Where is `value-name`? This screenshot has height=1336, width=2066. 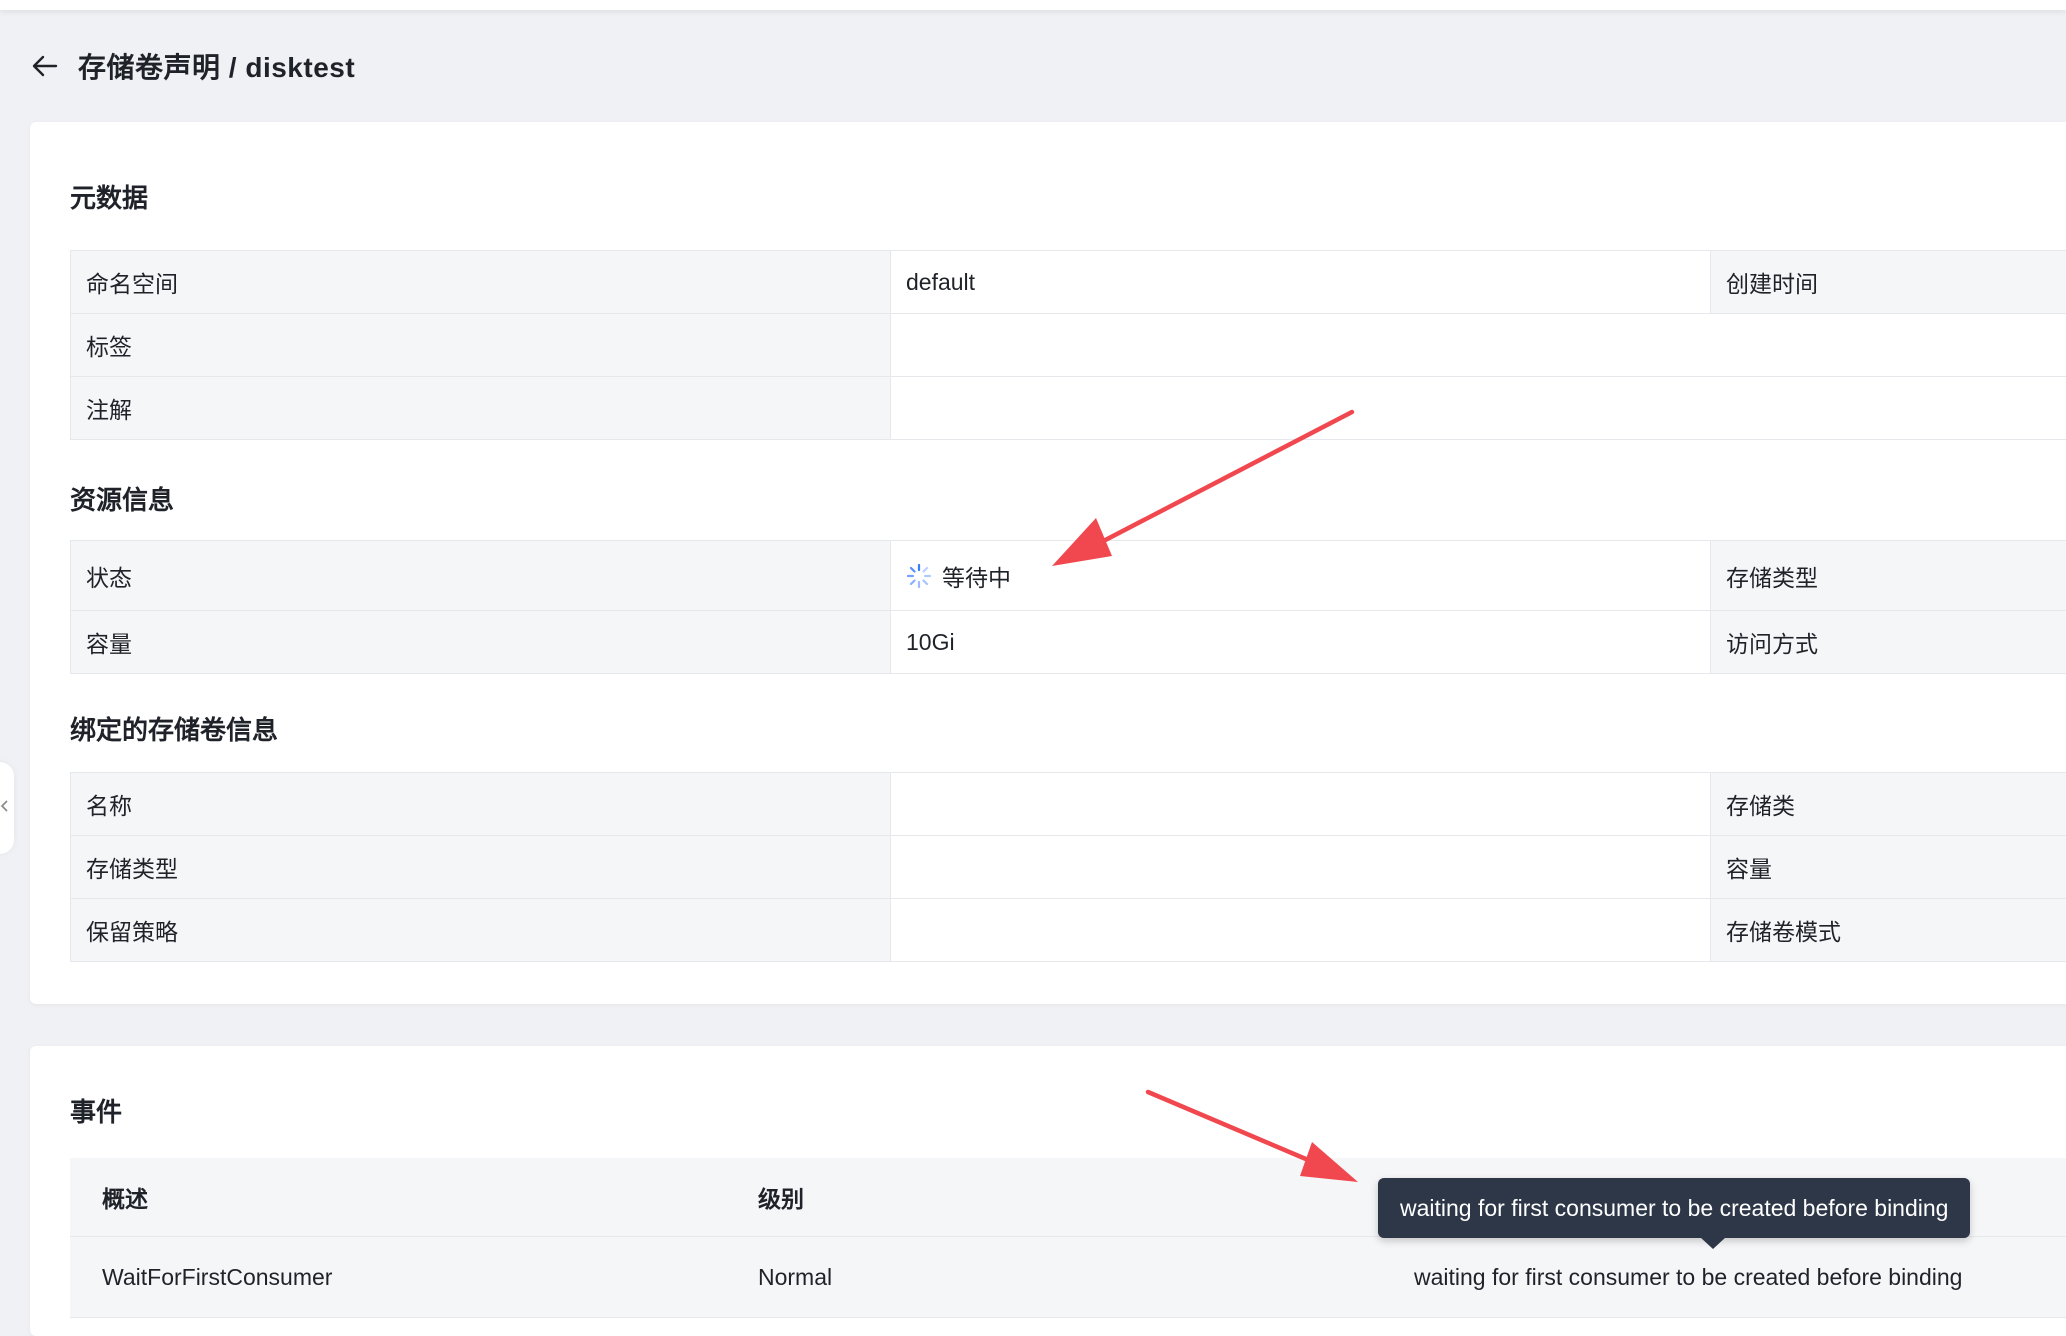 value-name is located at coordinates (1301, 804).